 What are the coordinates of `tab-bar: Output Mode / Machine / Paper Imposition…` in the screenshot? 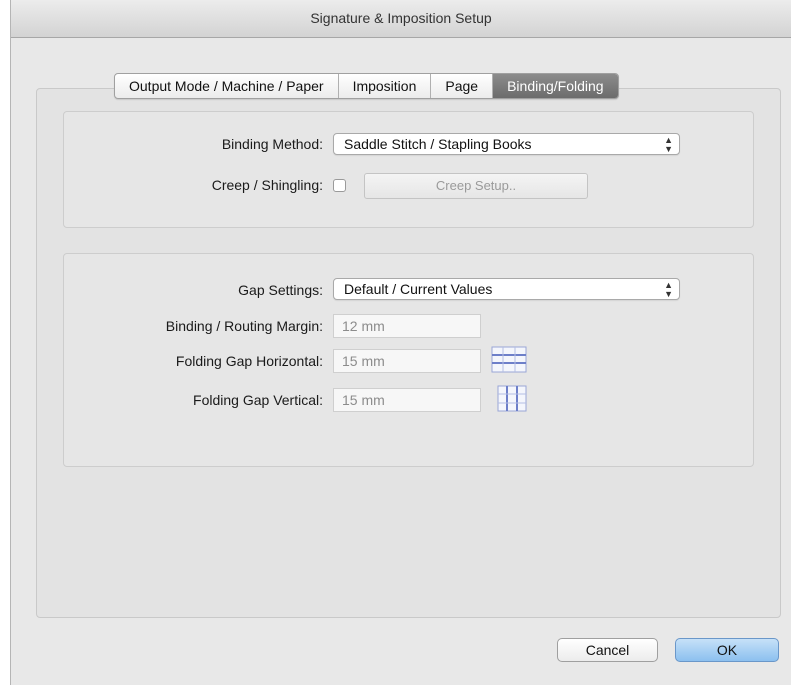 It's located at (366, 86).